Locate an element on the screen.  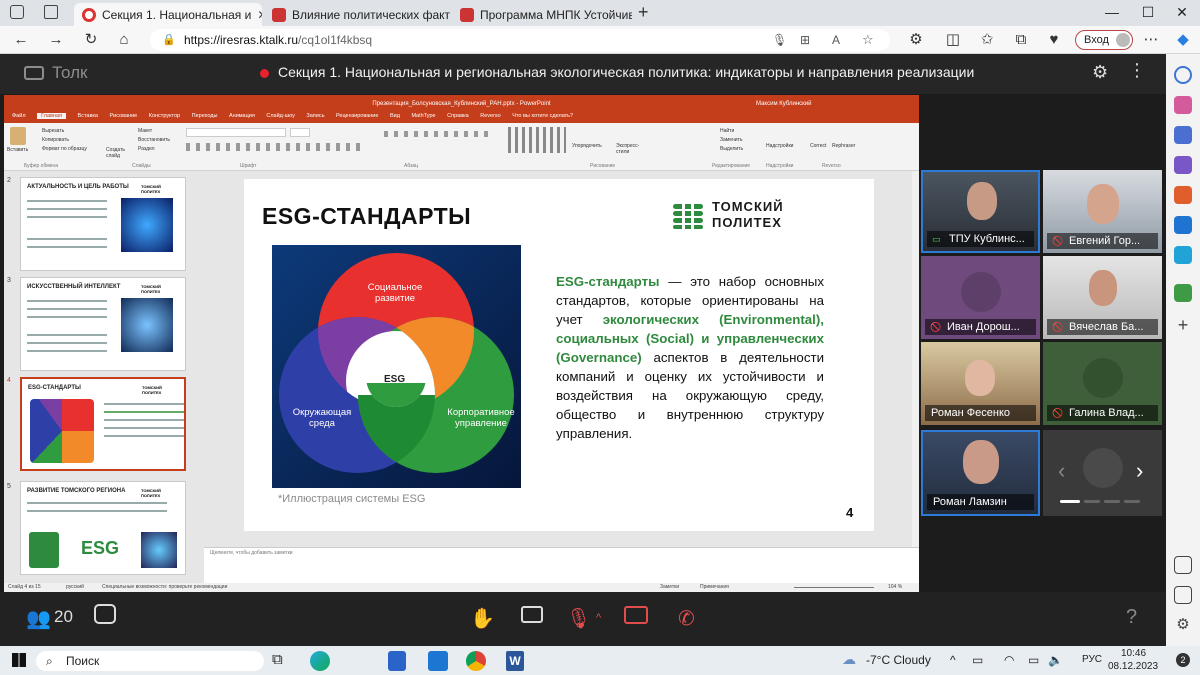
menu-item: Reverso is located at coordinates (490, 116).